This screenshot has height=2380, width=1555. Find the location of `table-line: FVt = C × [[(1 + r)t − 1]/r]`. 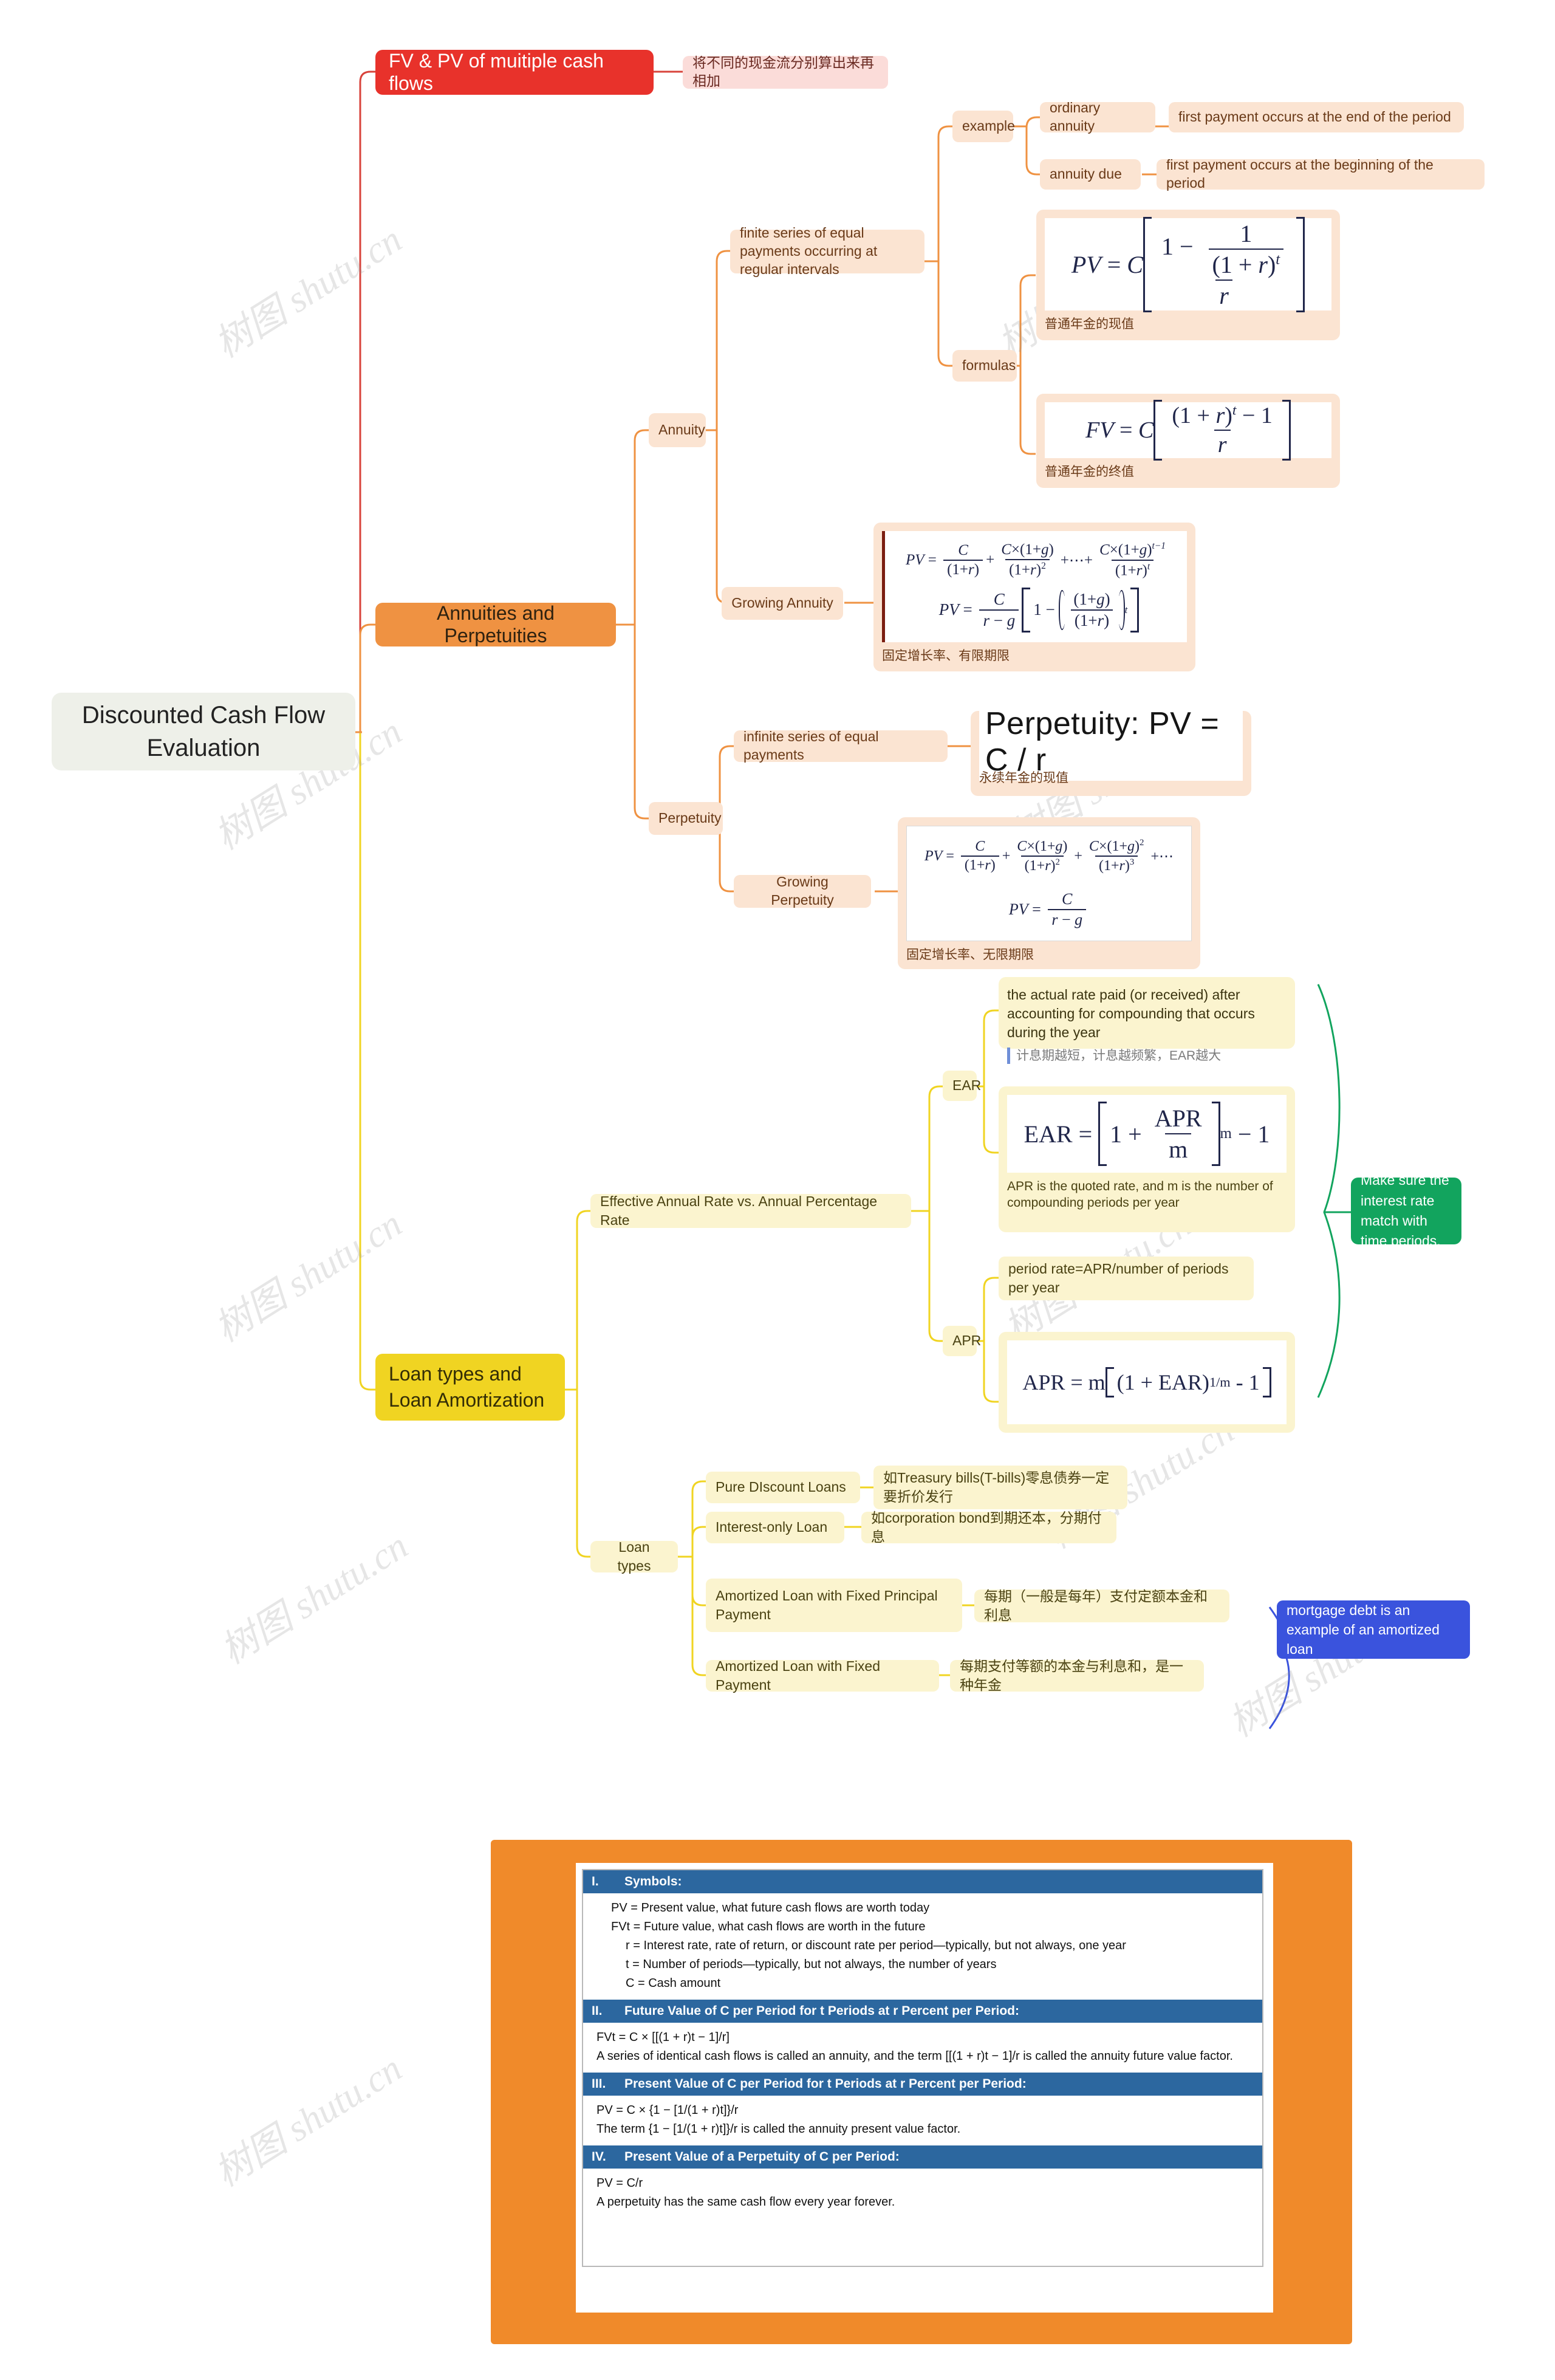

table-line: FVt = C × [[(1 + r)t − 1]/r] is located at coordinates (663, 2037).